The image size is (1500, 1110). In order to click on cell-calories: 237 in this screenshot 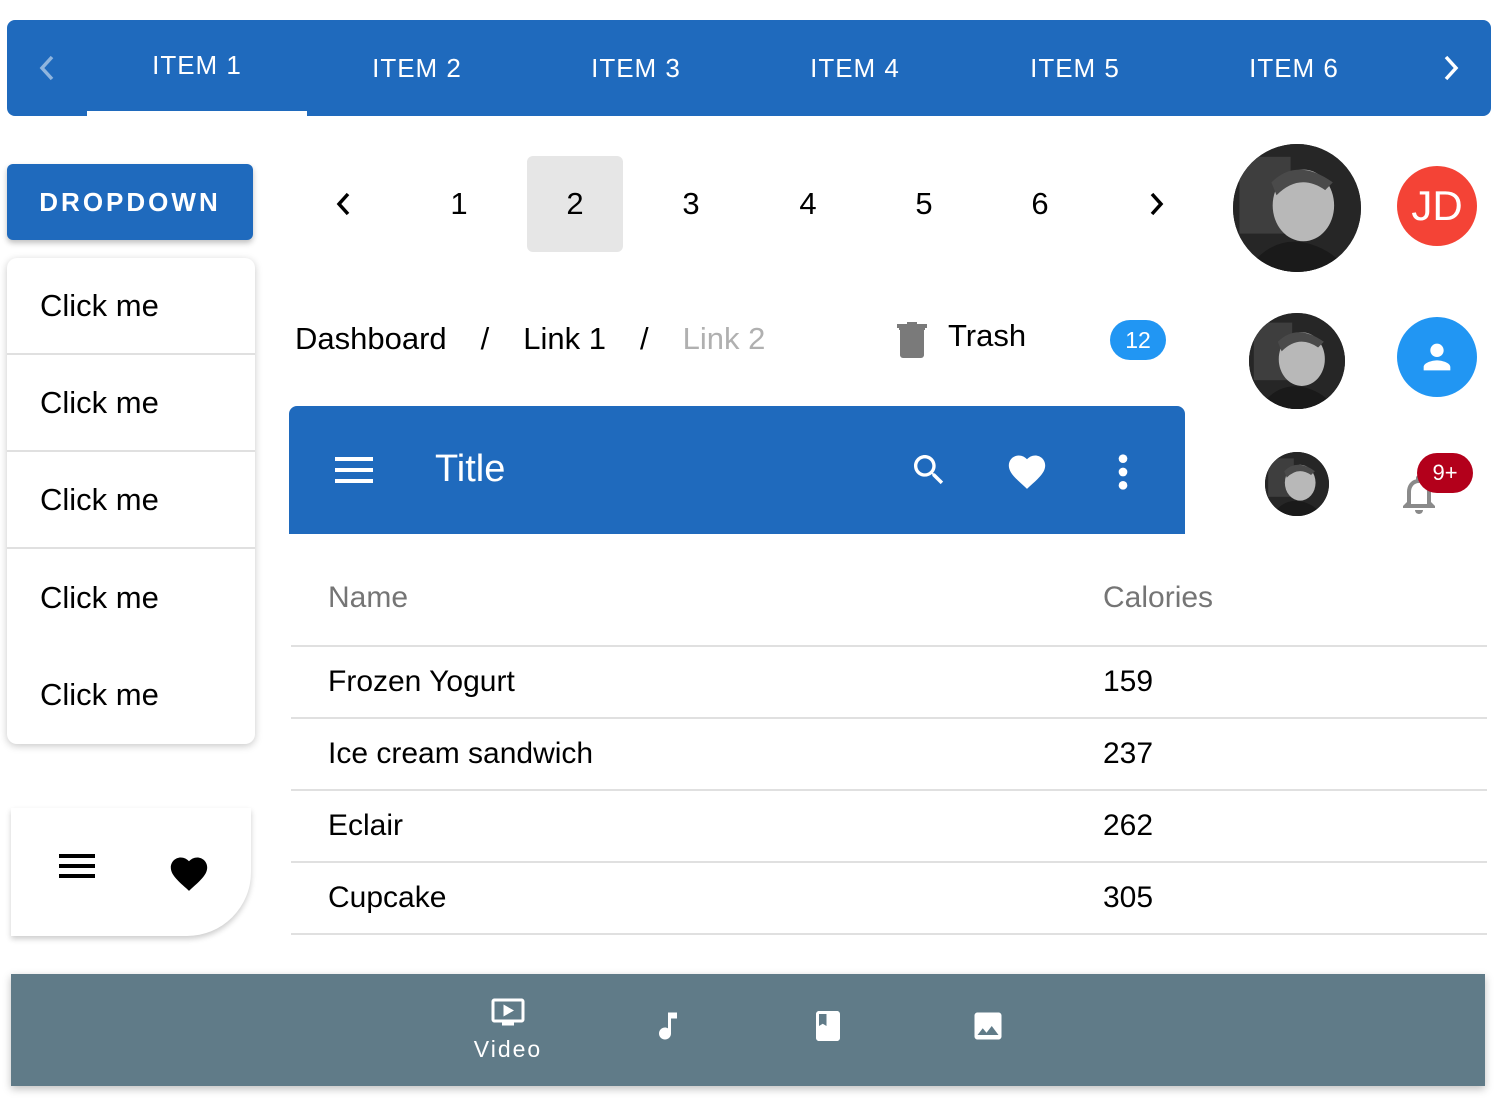, I will do `click(1128, 753)`.